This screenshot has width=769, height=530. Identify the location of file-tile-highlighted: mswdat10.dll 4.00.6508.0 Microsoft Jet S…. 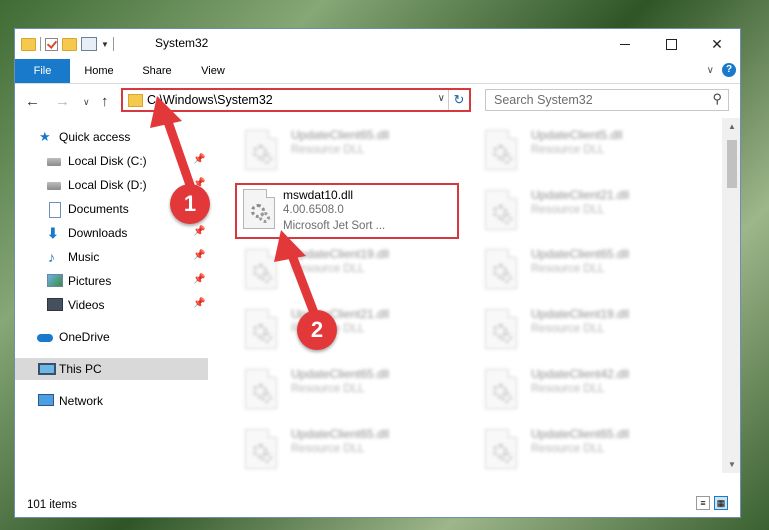
(347, 211).